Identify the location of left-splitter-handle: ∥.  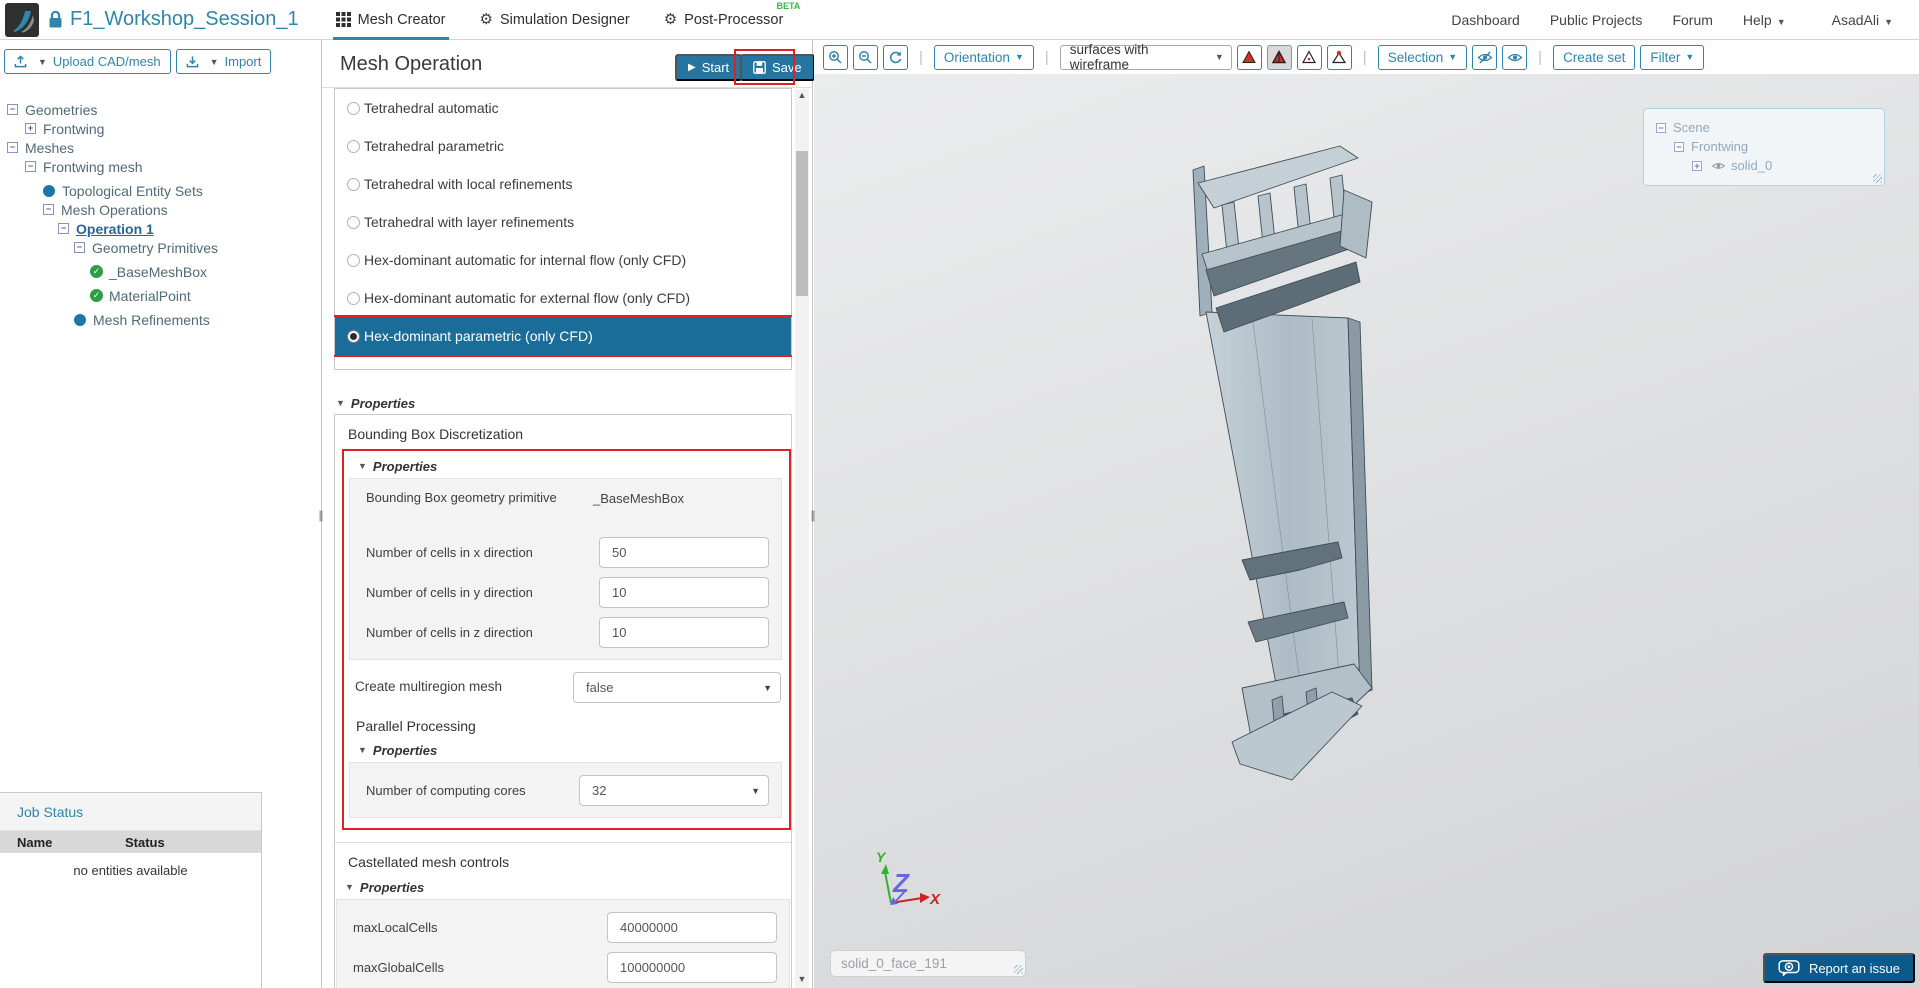
(321, 515).